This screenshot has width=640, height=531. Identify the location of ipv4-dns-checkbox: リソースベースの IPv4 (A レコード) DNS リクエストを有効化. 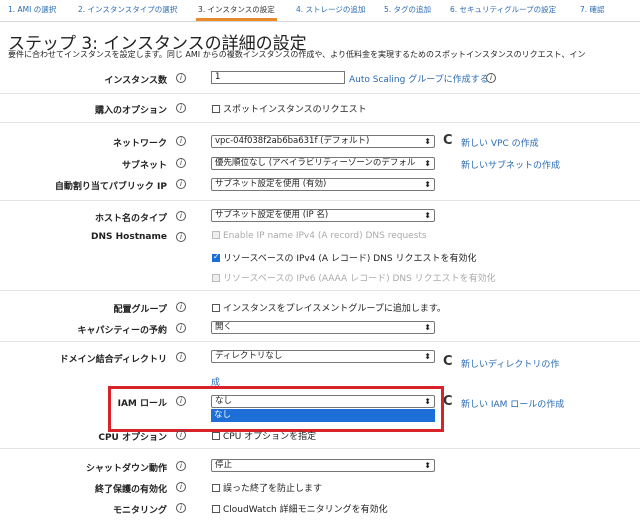
(344, 257).